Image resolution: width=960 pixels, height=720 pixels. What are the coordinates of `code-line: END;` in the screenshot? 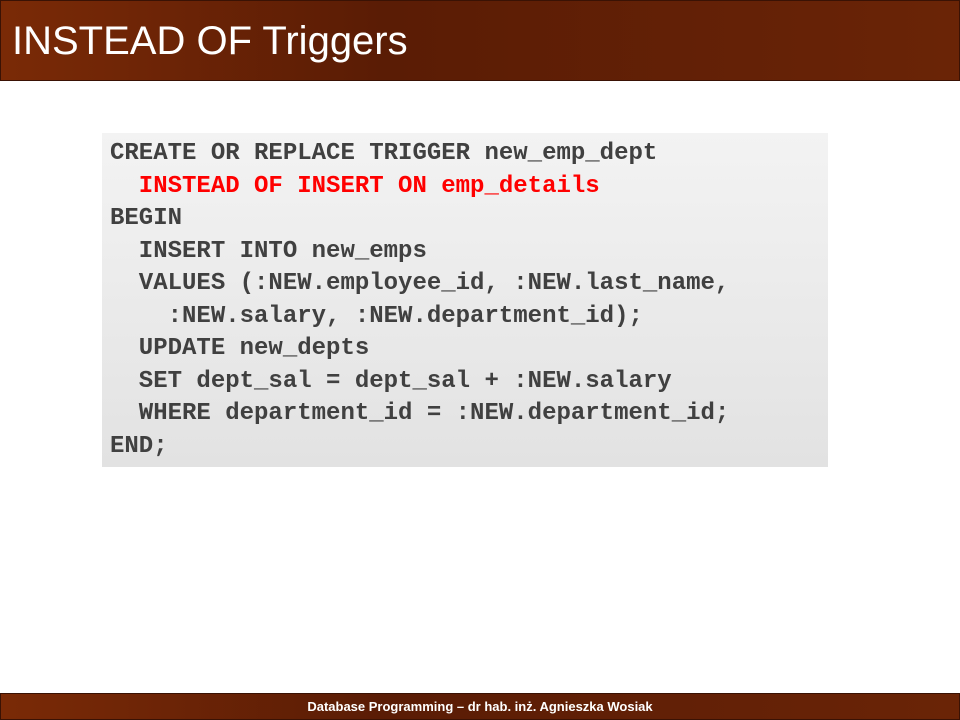 It's located at (139, 446).